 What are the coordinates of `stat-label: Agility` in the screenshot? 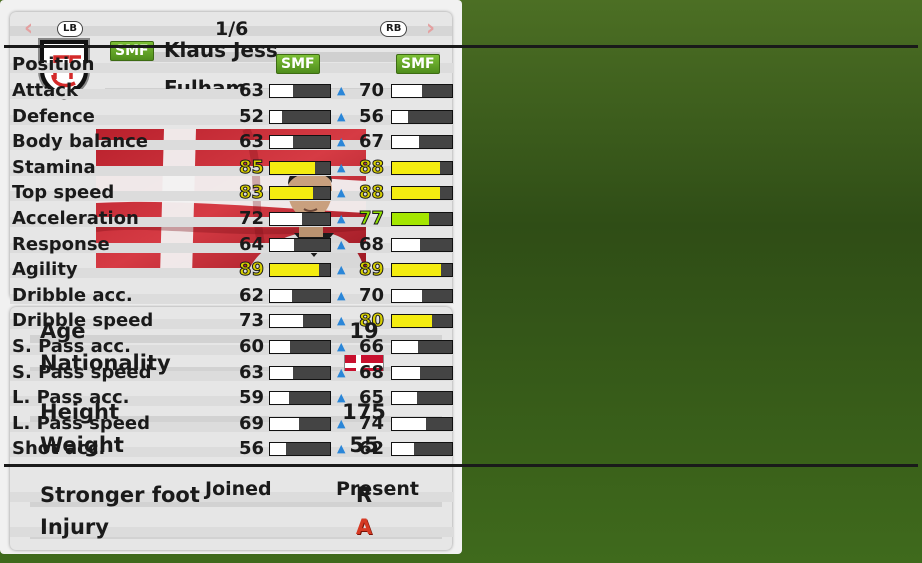 It's located at (45, 270).